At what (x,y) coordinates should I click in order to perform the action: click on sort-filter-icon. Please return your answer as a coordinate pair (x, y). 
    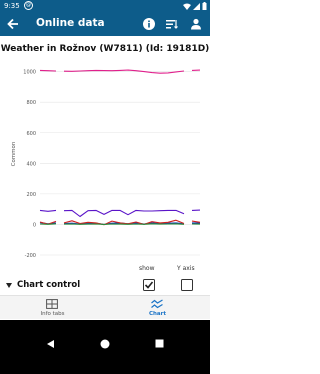
    Looking at the image, I should click on (172, 24).